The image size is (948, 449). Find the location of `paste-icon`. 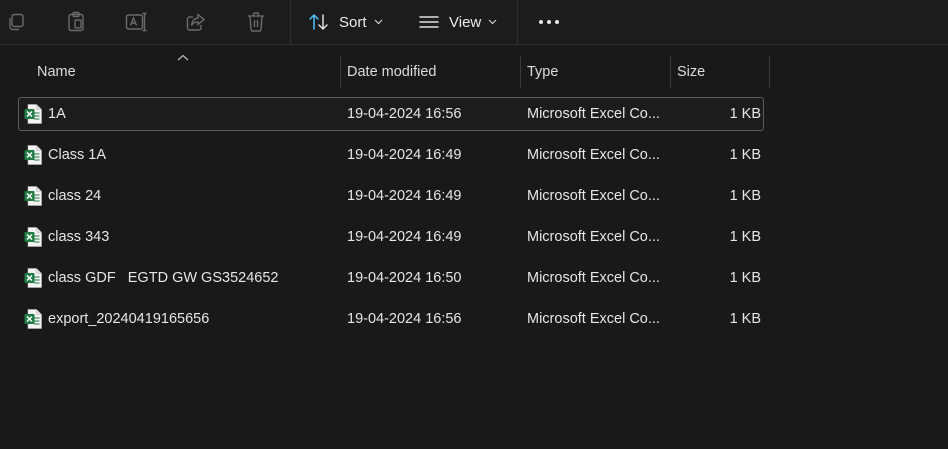

paste-icon is located at coordinates (76, 22).